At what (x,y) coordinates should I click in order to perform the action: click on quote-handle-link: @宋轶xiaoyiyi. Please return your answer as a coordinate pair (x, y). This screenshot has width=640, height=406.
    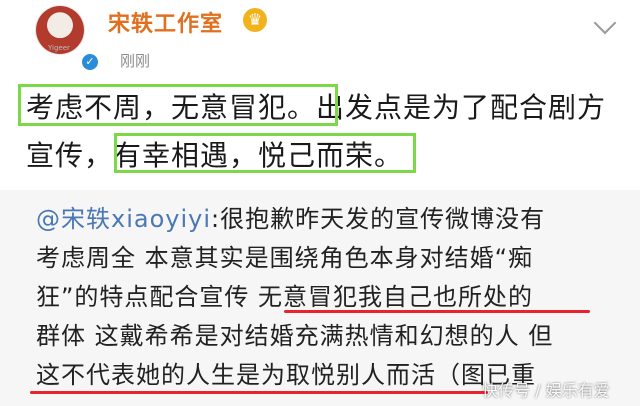
    Looking at the image, I should click on (123, 219).